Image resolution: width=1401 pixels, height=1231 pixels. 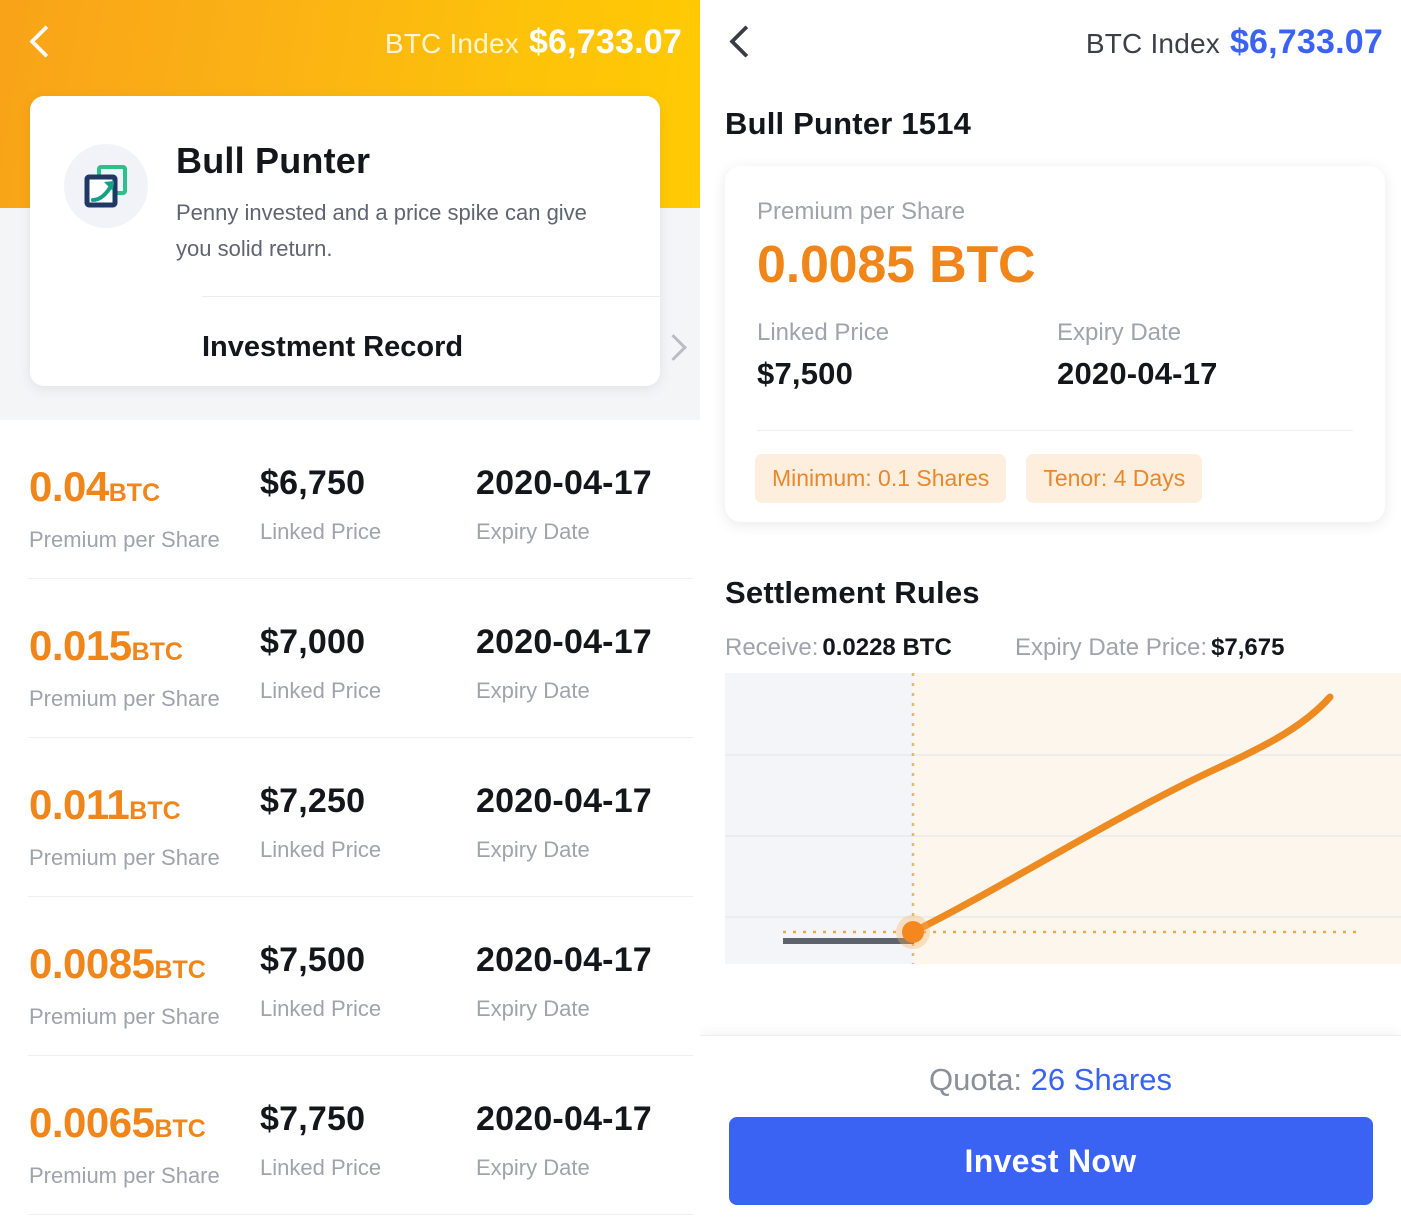 I want to click on page-title: Bull Punter 1514, so click(x=848, y=123).